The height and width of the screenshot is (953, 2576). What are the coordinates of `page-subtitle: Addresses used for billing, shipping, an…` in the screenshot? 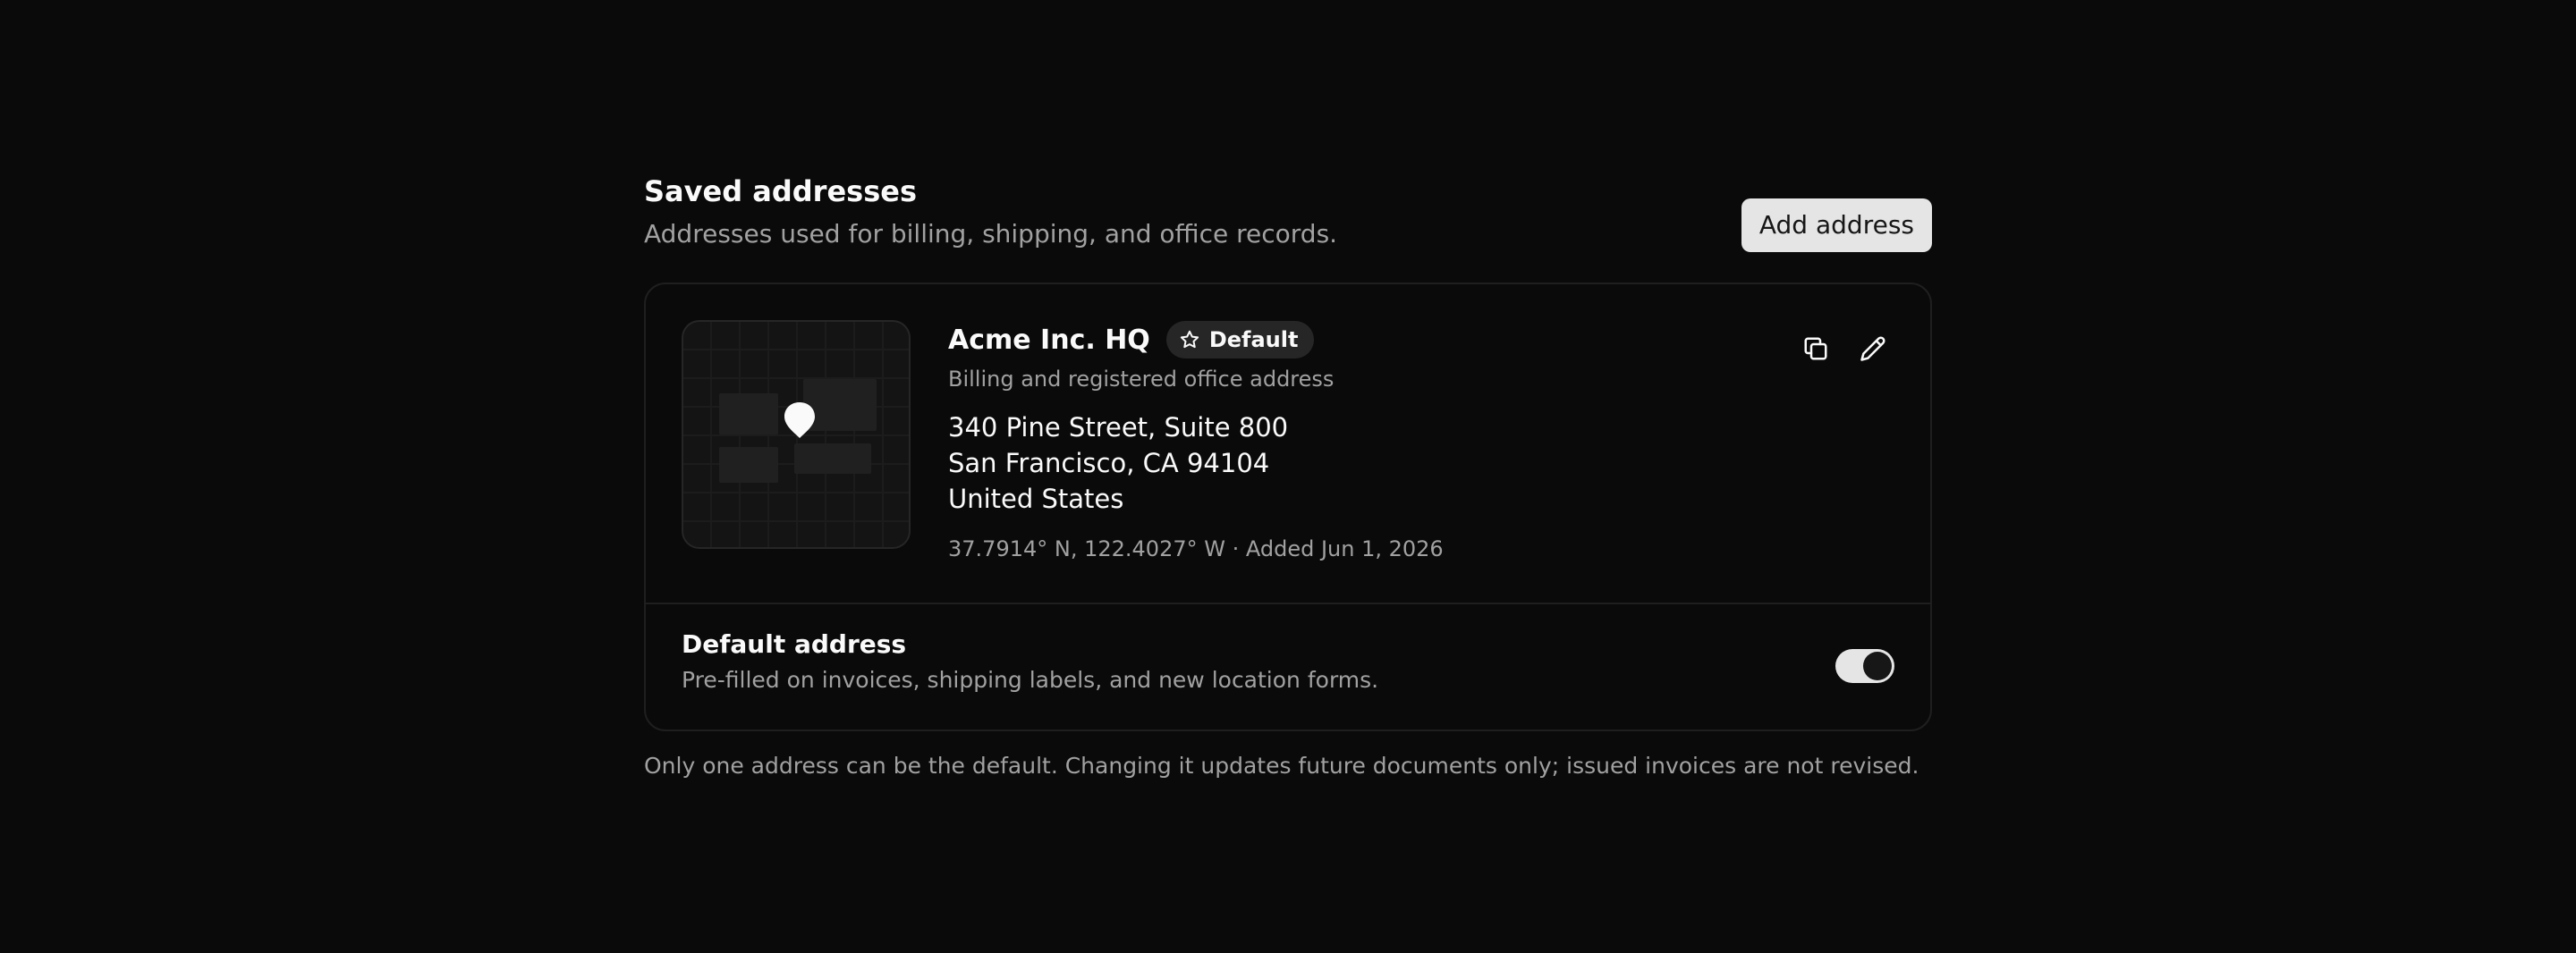 It's located at (991, 234).